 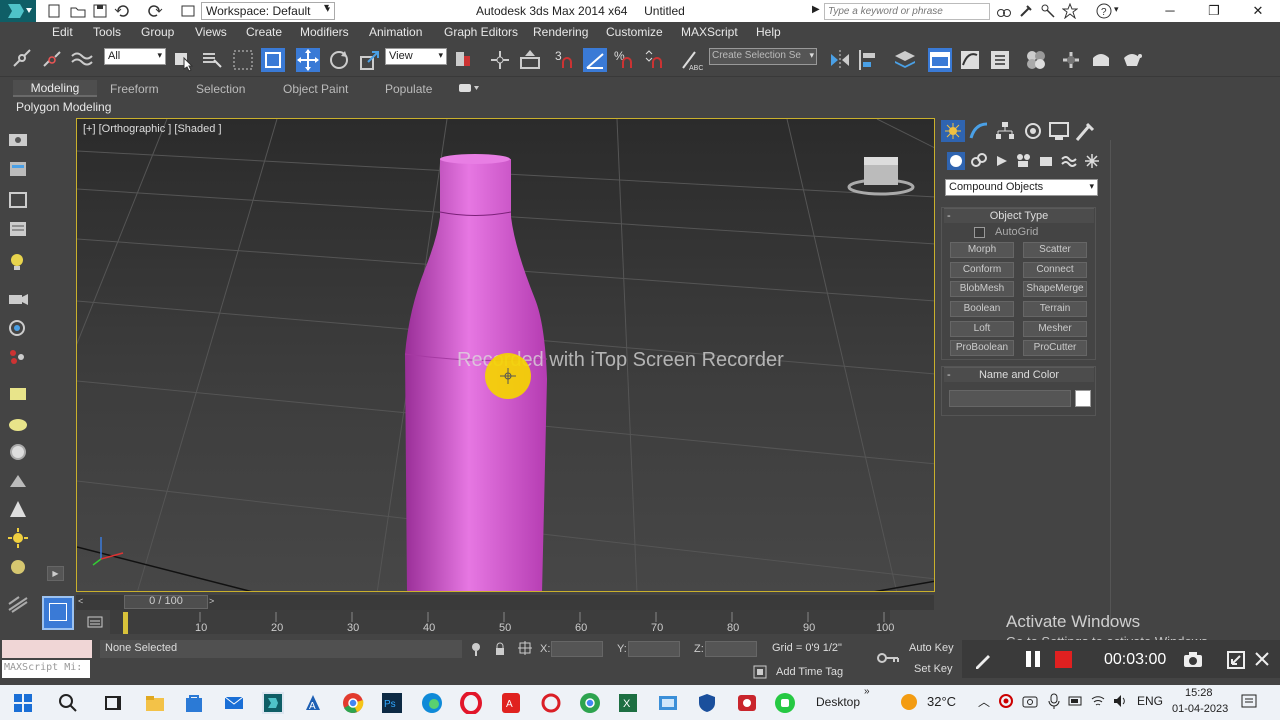 What do you see at coordinates (18, 567) in the screenshot?
I see `sky-light-icon` at bounding box center [18, 567].